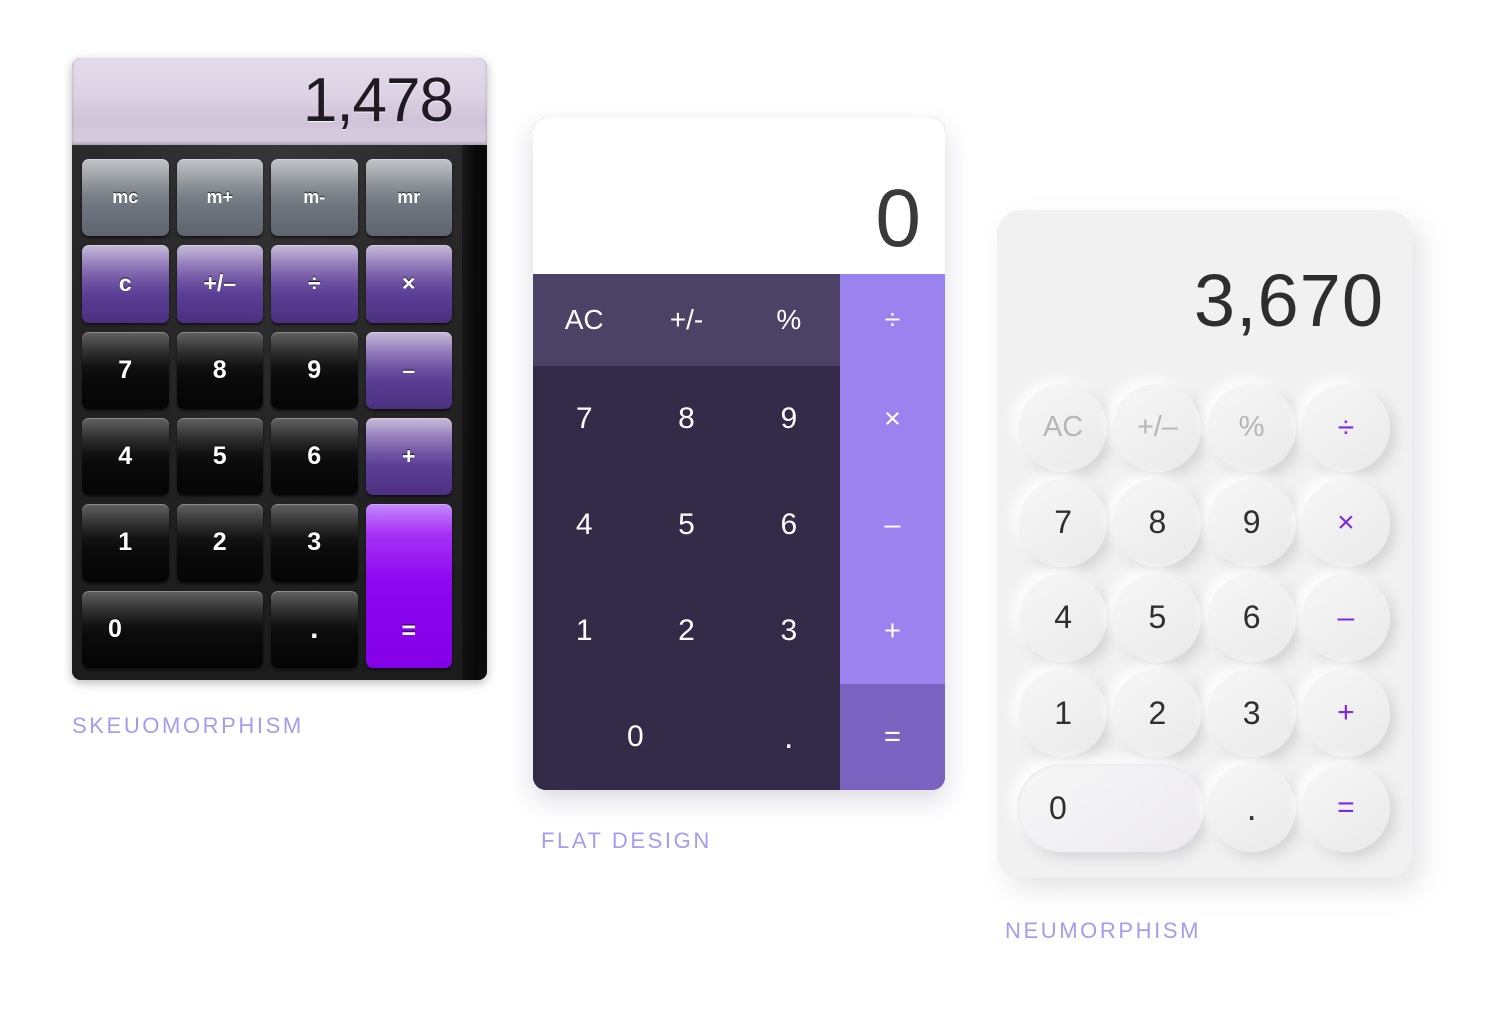 The width and height of the screenshot is (1500, 1020). Describe the element at coordinates (279, 101) in the screenshot. I see `skeuomorphism-display: 1,478` at that location.